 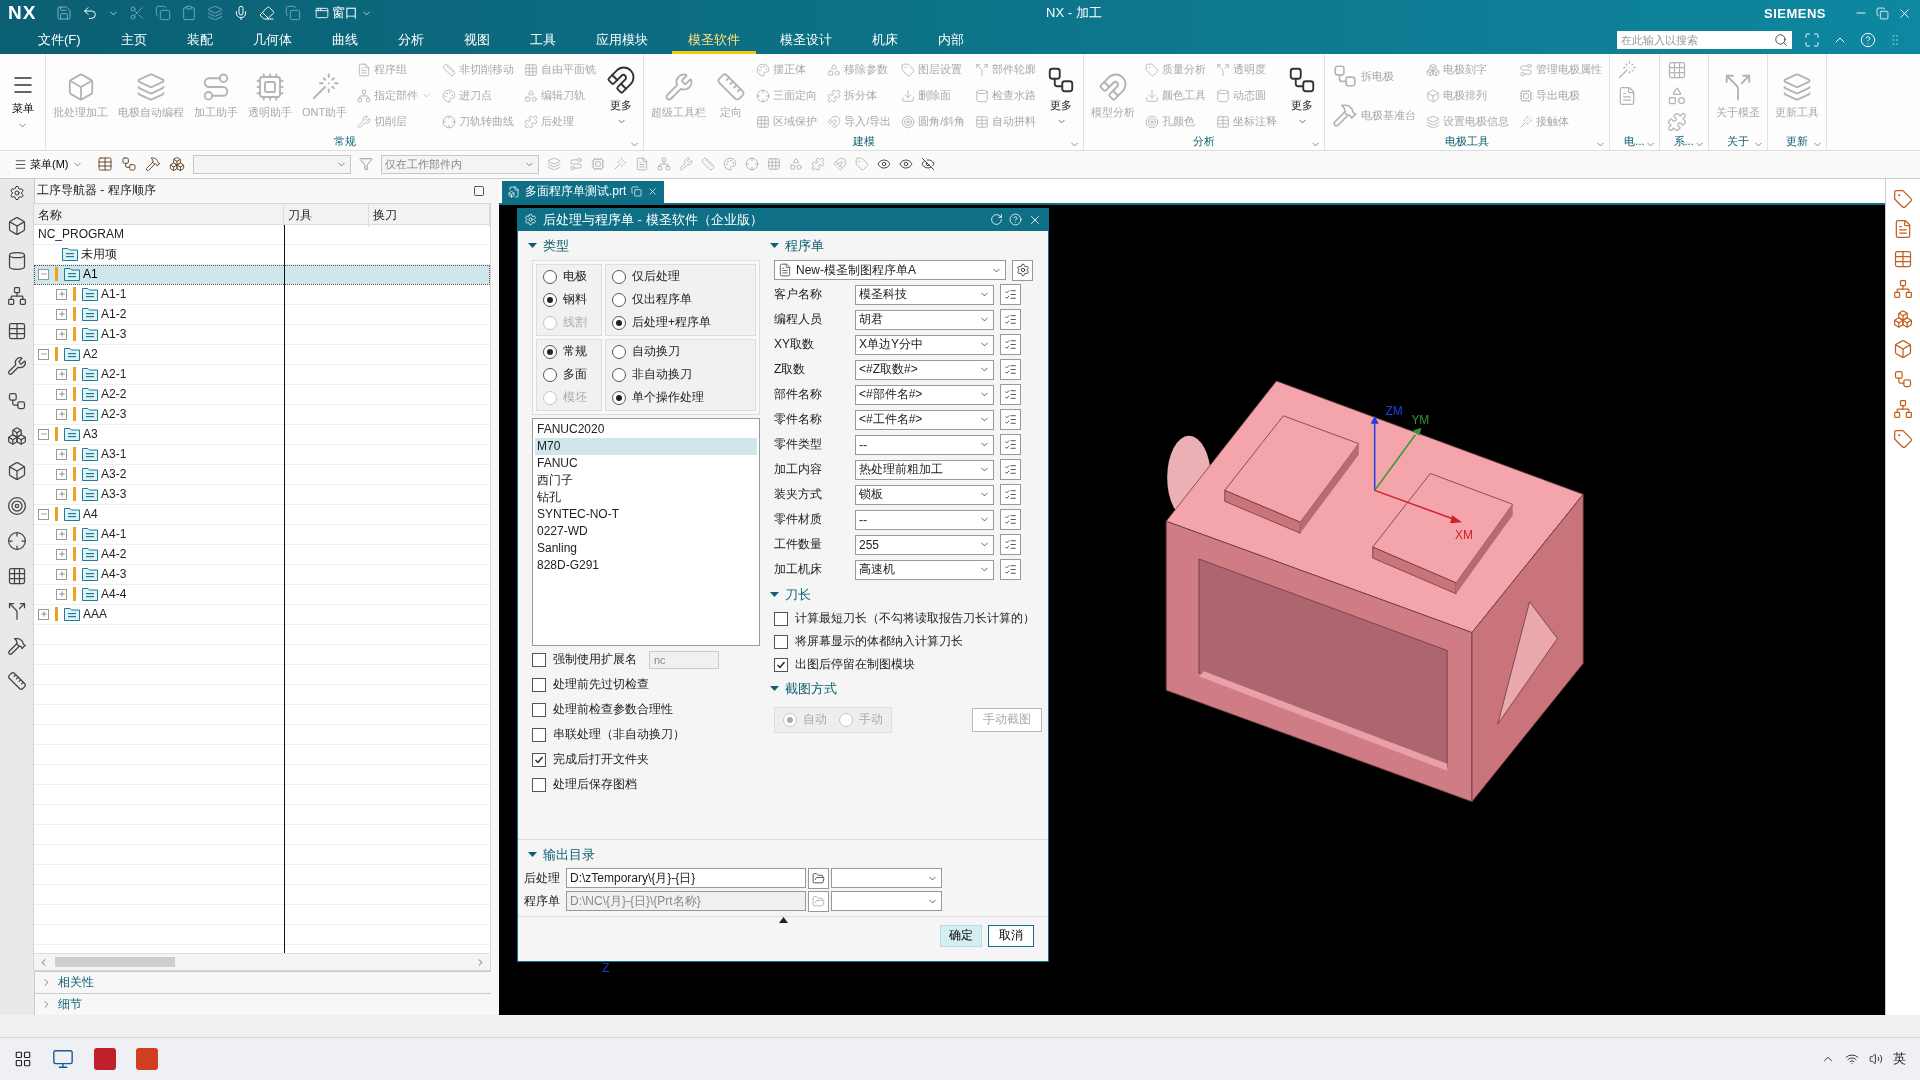 What do you see at coordinates (147, 1059) in the screenshot?
I see `app-icon` at bounding box center [147, 1059].